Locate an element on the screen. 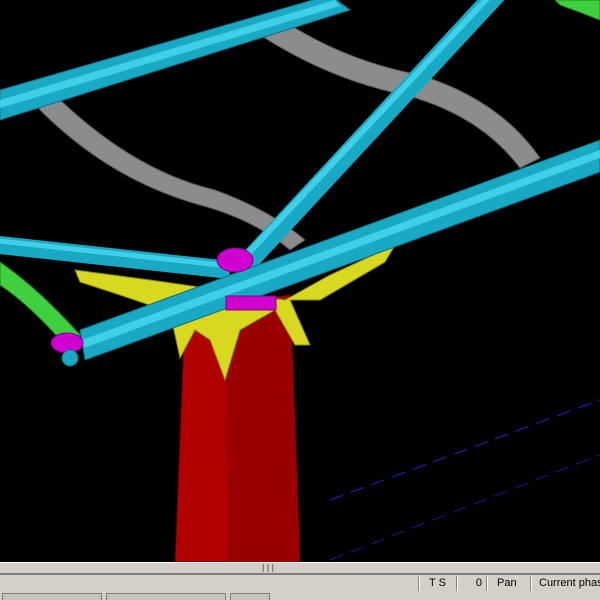 The height and width of the screenshot is (600, 600). window-tab-strip is located at coordinates (300, 596).